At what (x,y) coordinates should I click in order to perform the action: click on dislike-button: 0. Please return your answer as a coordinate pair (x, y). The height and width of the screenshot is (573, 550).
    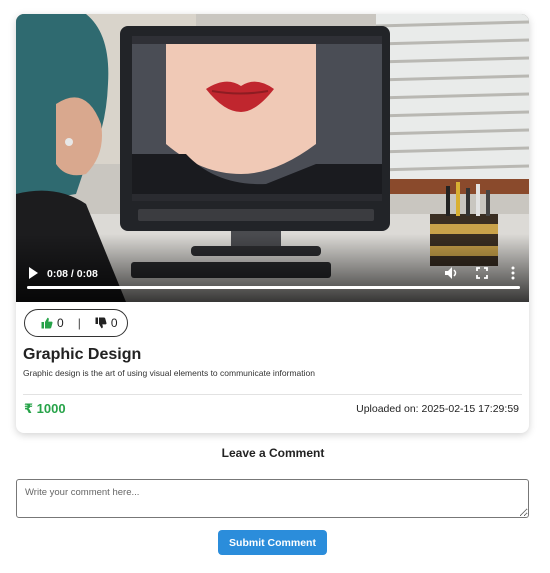
    Looking at the image, I should click on (106, 323).